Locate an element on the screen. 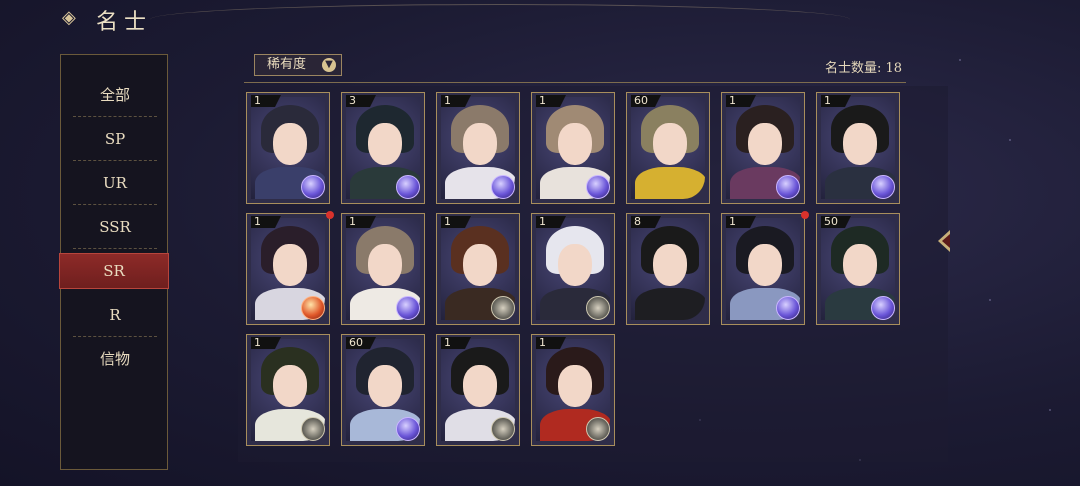  character-card: 8 is located at coordinates (668, 269).